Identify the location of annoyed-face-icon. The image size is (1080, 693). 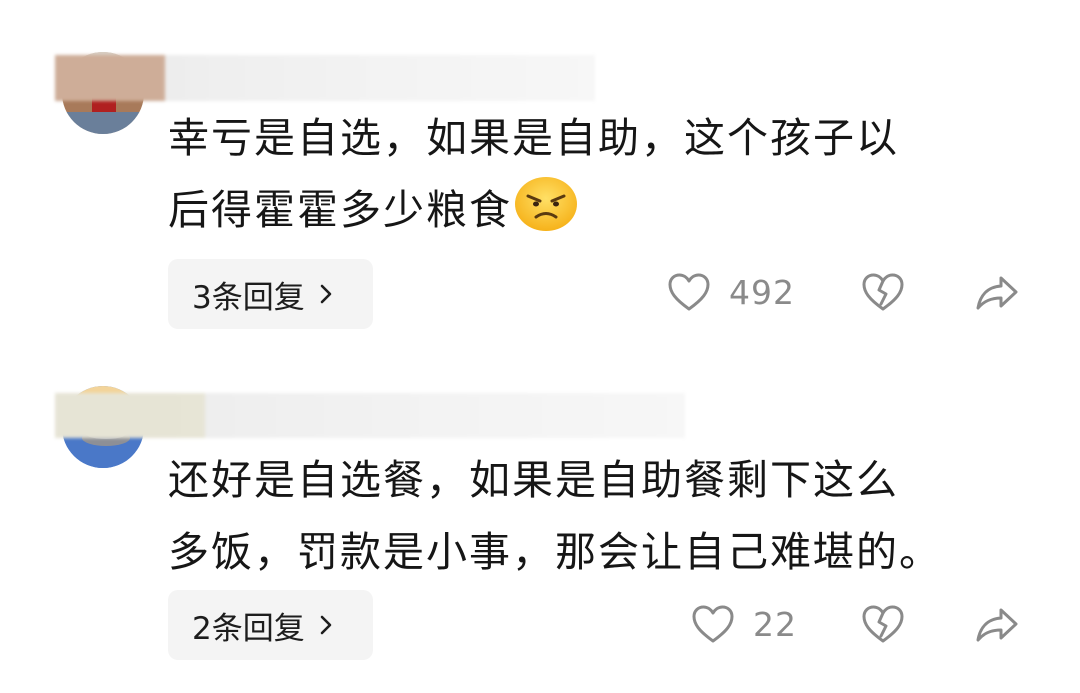
(546, 203).